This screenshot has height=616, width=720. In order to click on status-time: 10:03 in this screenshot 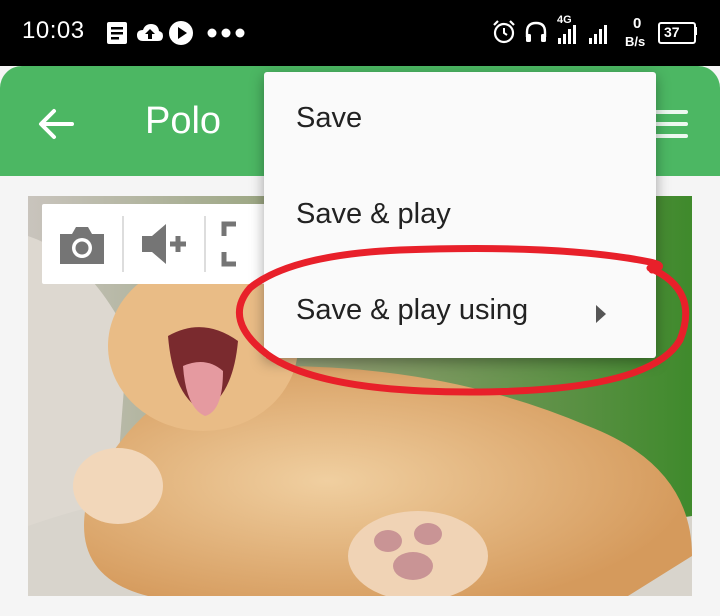, I will do `click(53, 30)`.